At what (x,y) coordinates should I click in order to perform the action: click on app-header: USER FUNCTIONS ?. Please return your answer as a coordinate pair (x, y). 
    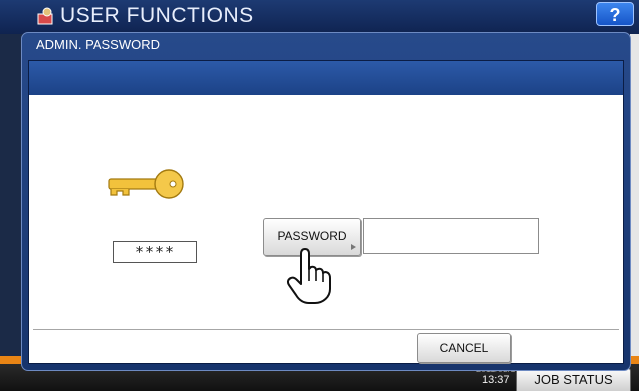
    Looking at the image, I should click on (319, 17).